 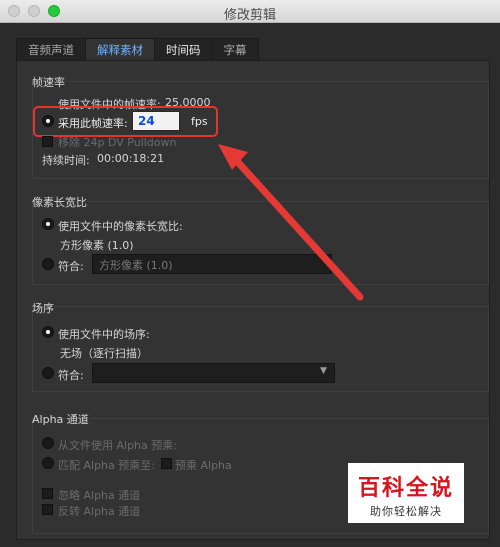 I want to click on watermark-title: 百科全说, so click(x=405, y=488).